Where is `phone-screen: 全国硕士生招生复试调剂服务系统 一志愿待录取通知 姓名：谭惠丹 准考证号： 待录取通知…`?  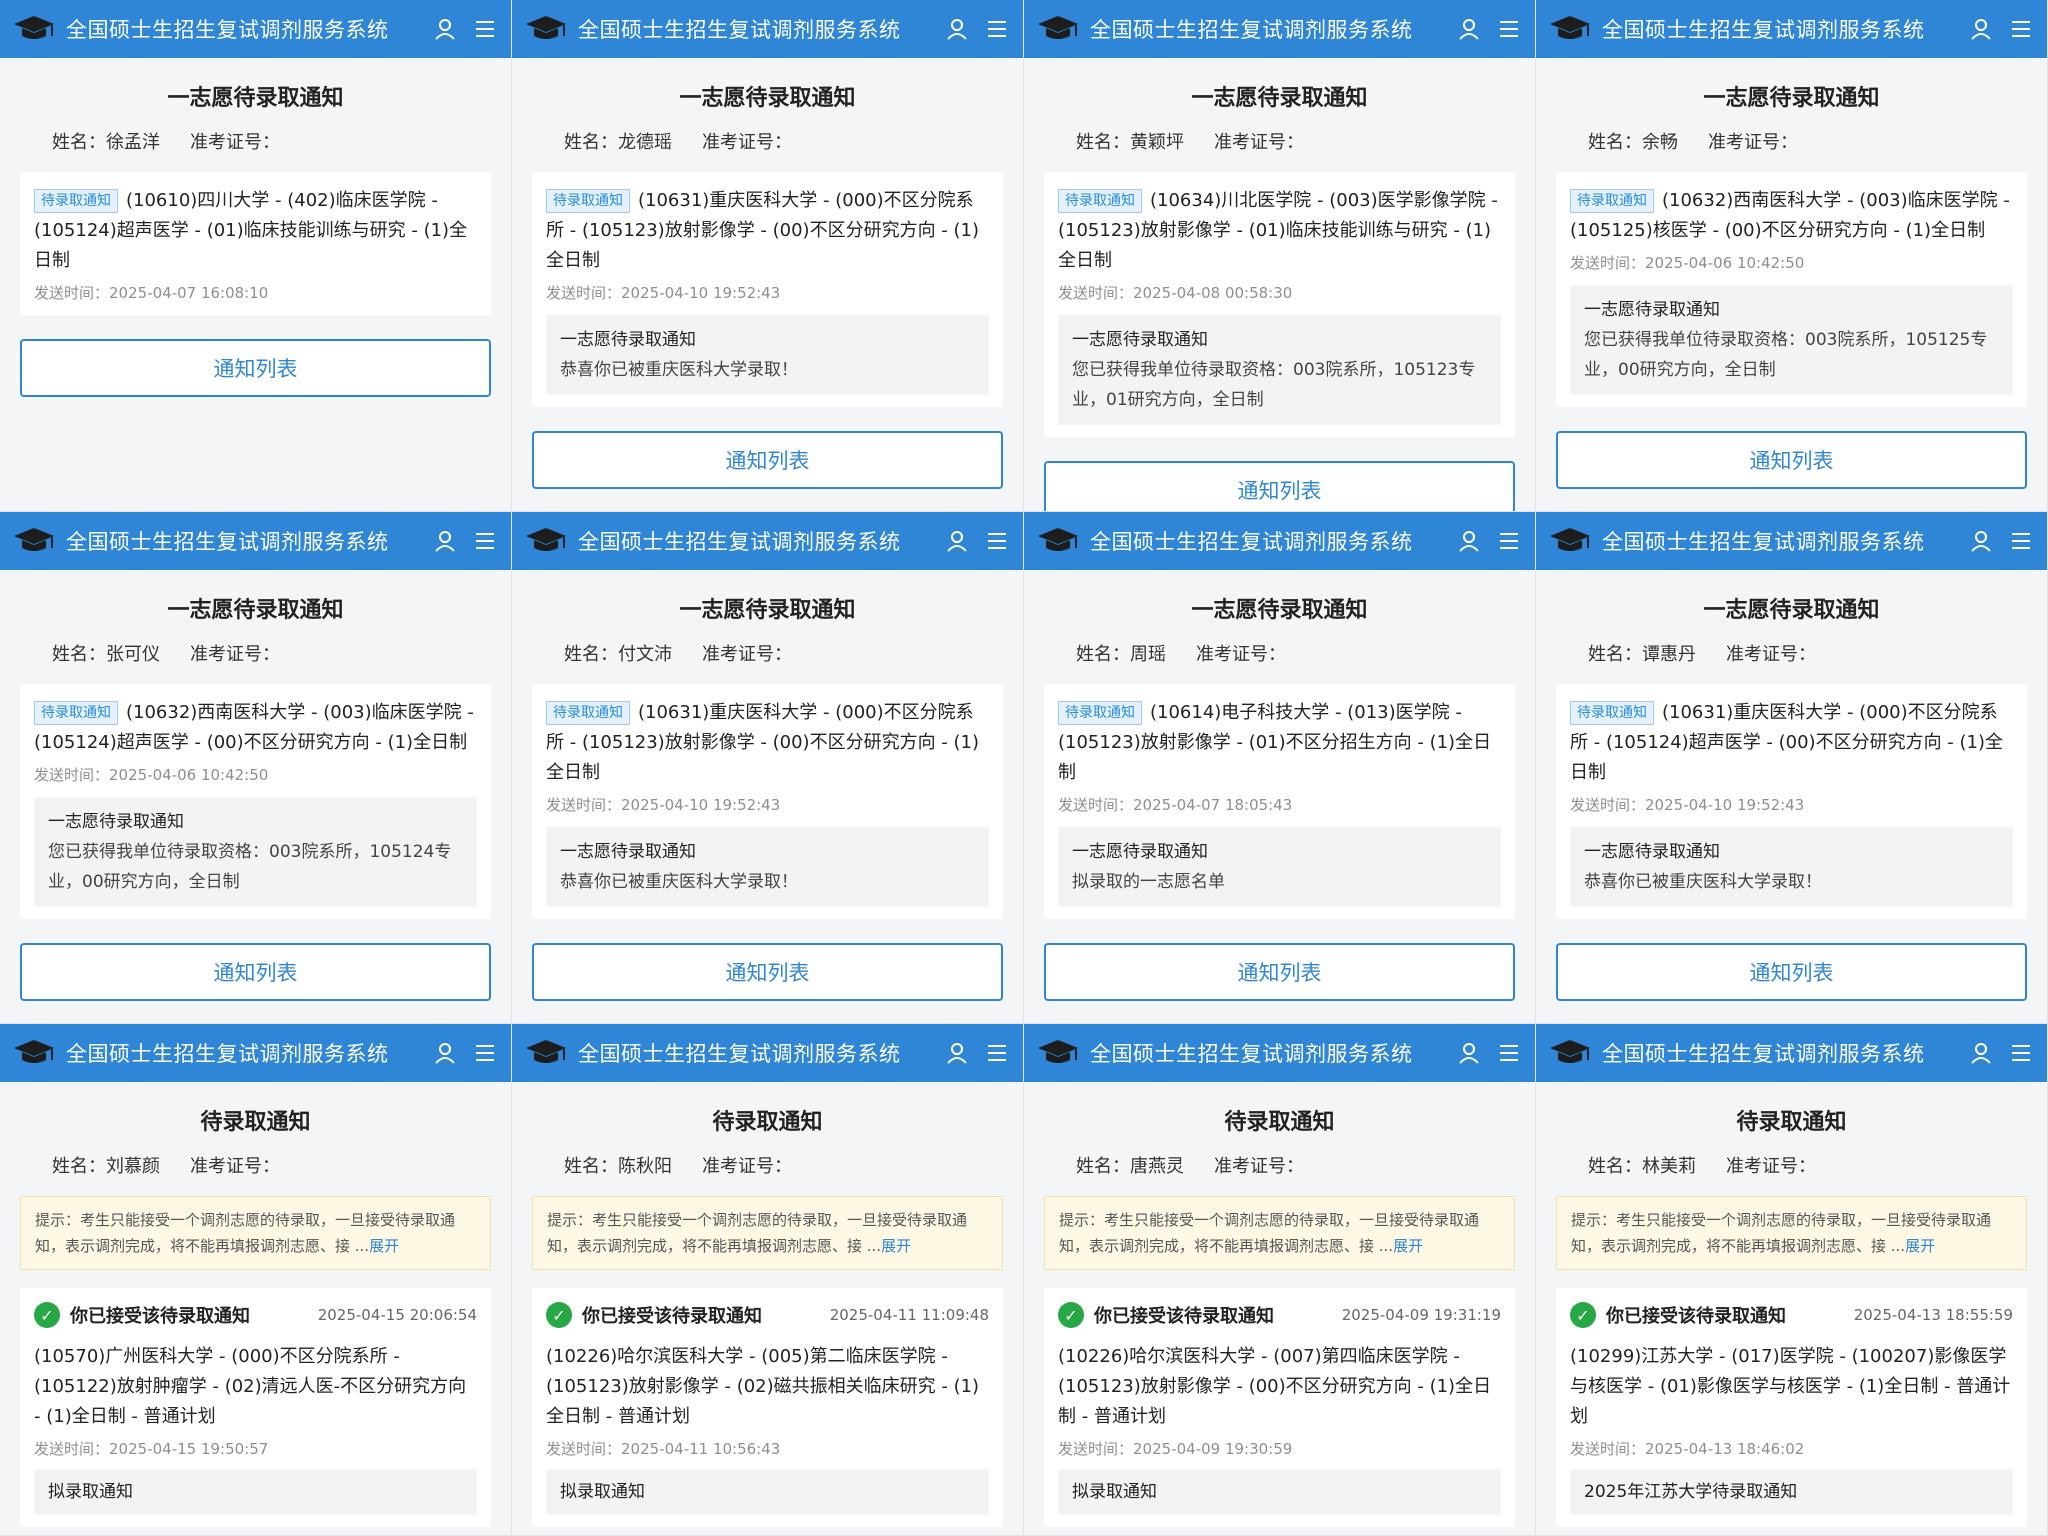 phone-screen: 全国硕士生招生复试调剂服务系统 一志愿待录取通知 姓名：谭惠丹 准考证号： 待录取通知… is located at coordinates (1792, 768).